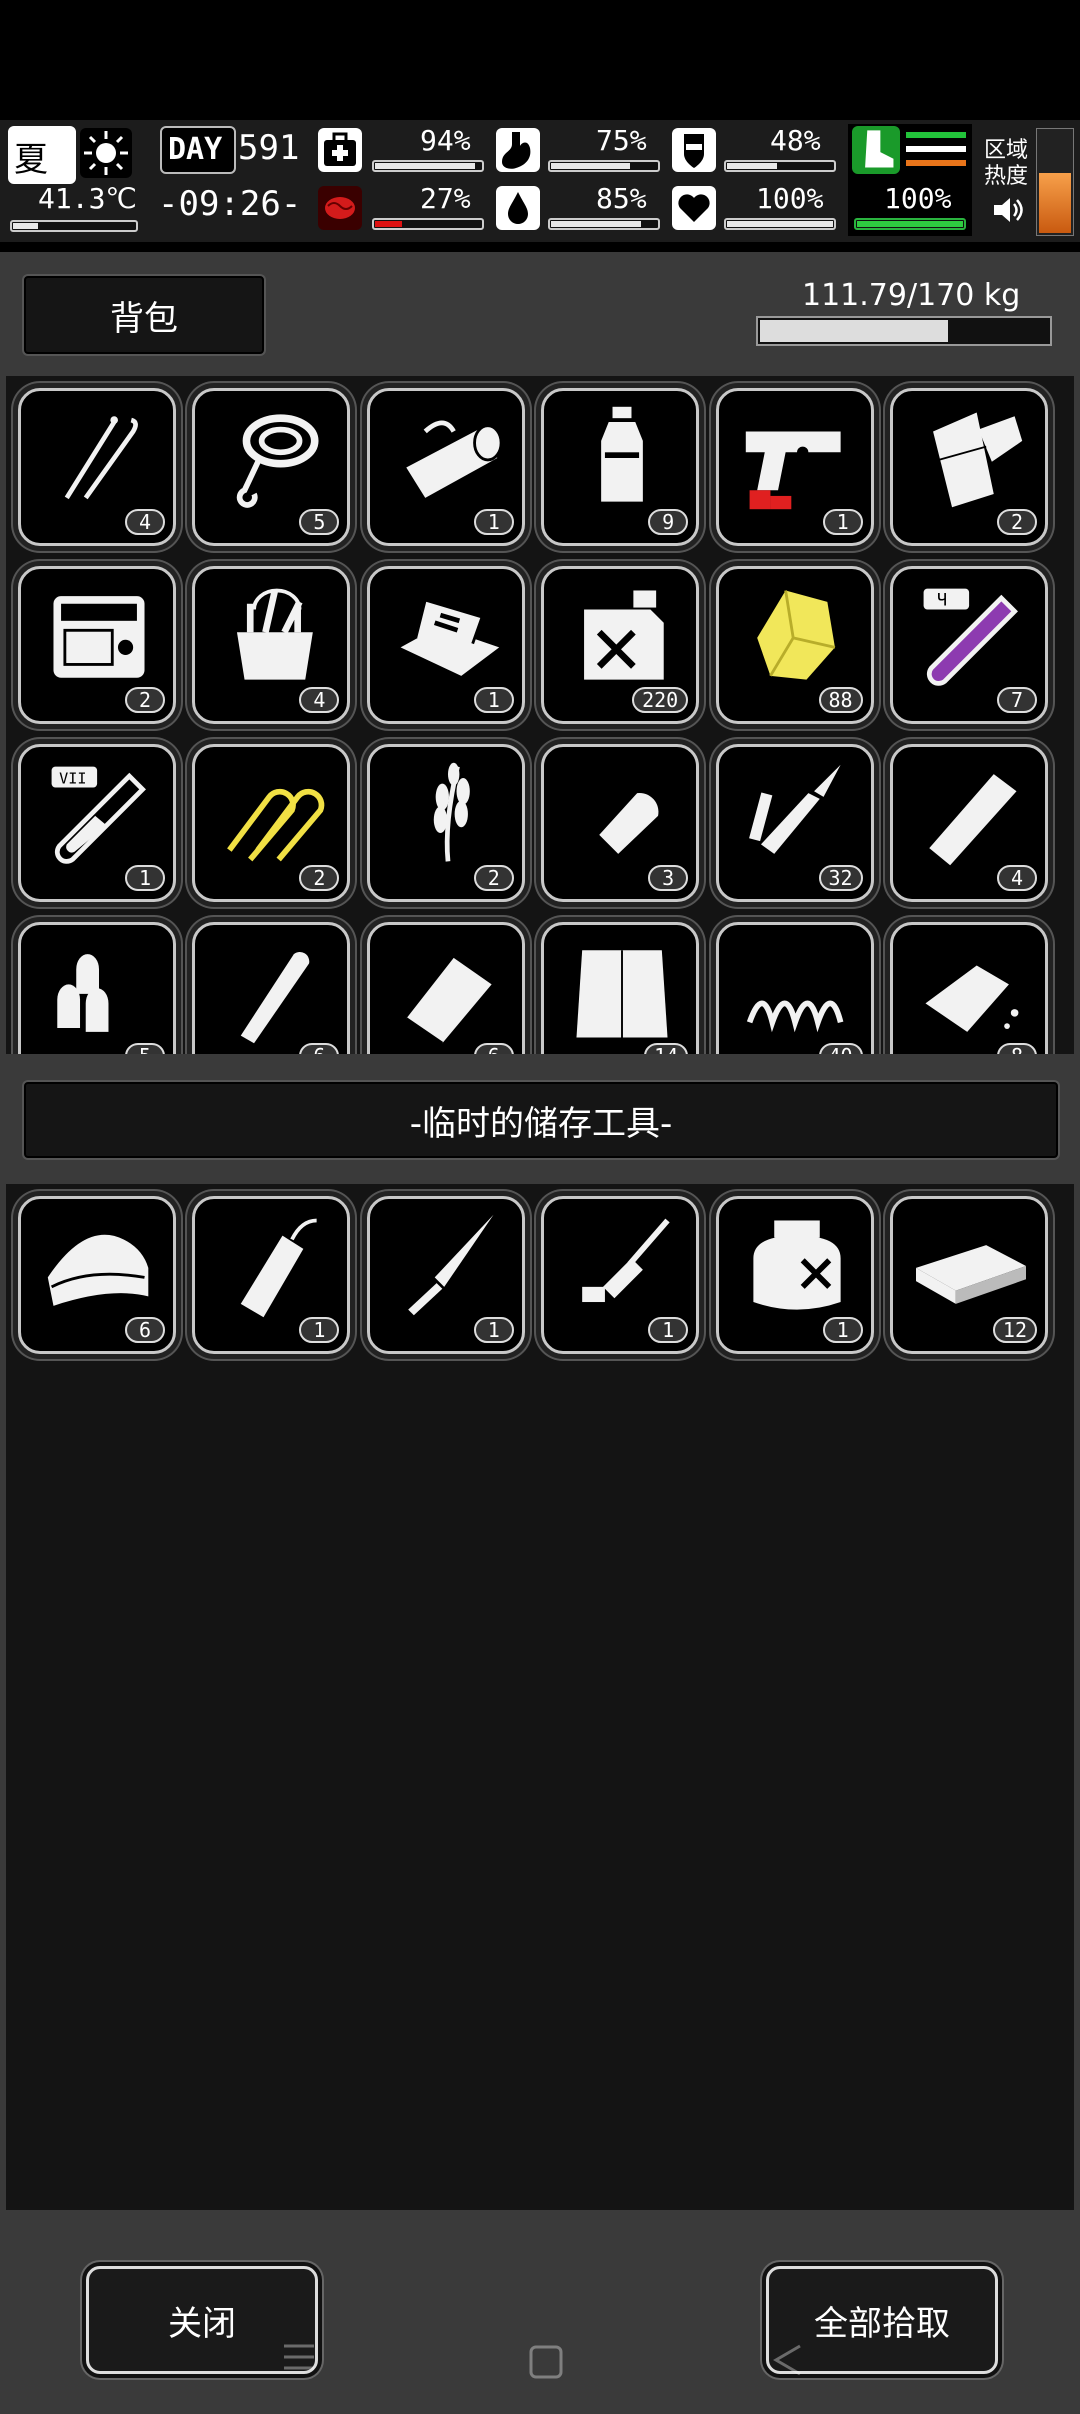  I want to click on season-label: 夏, so click(31, 160).